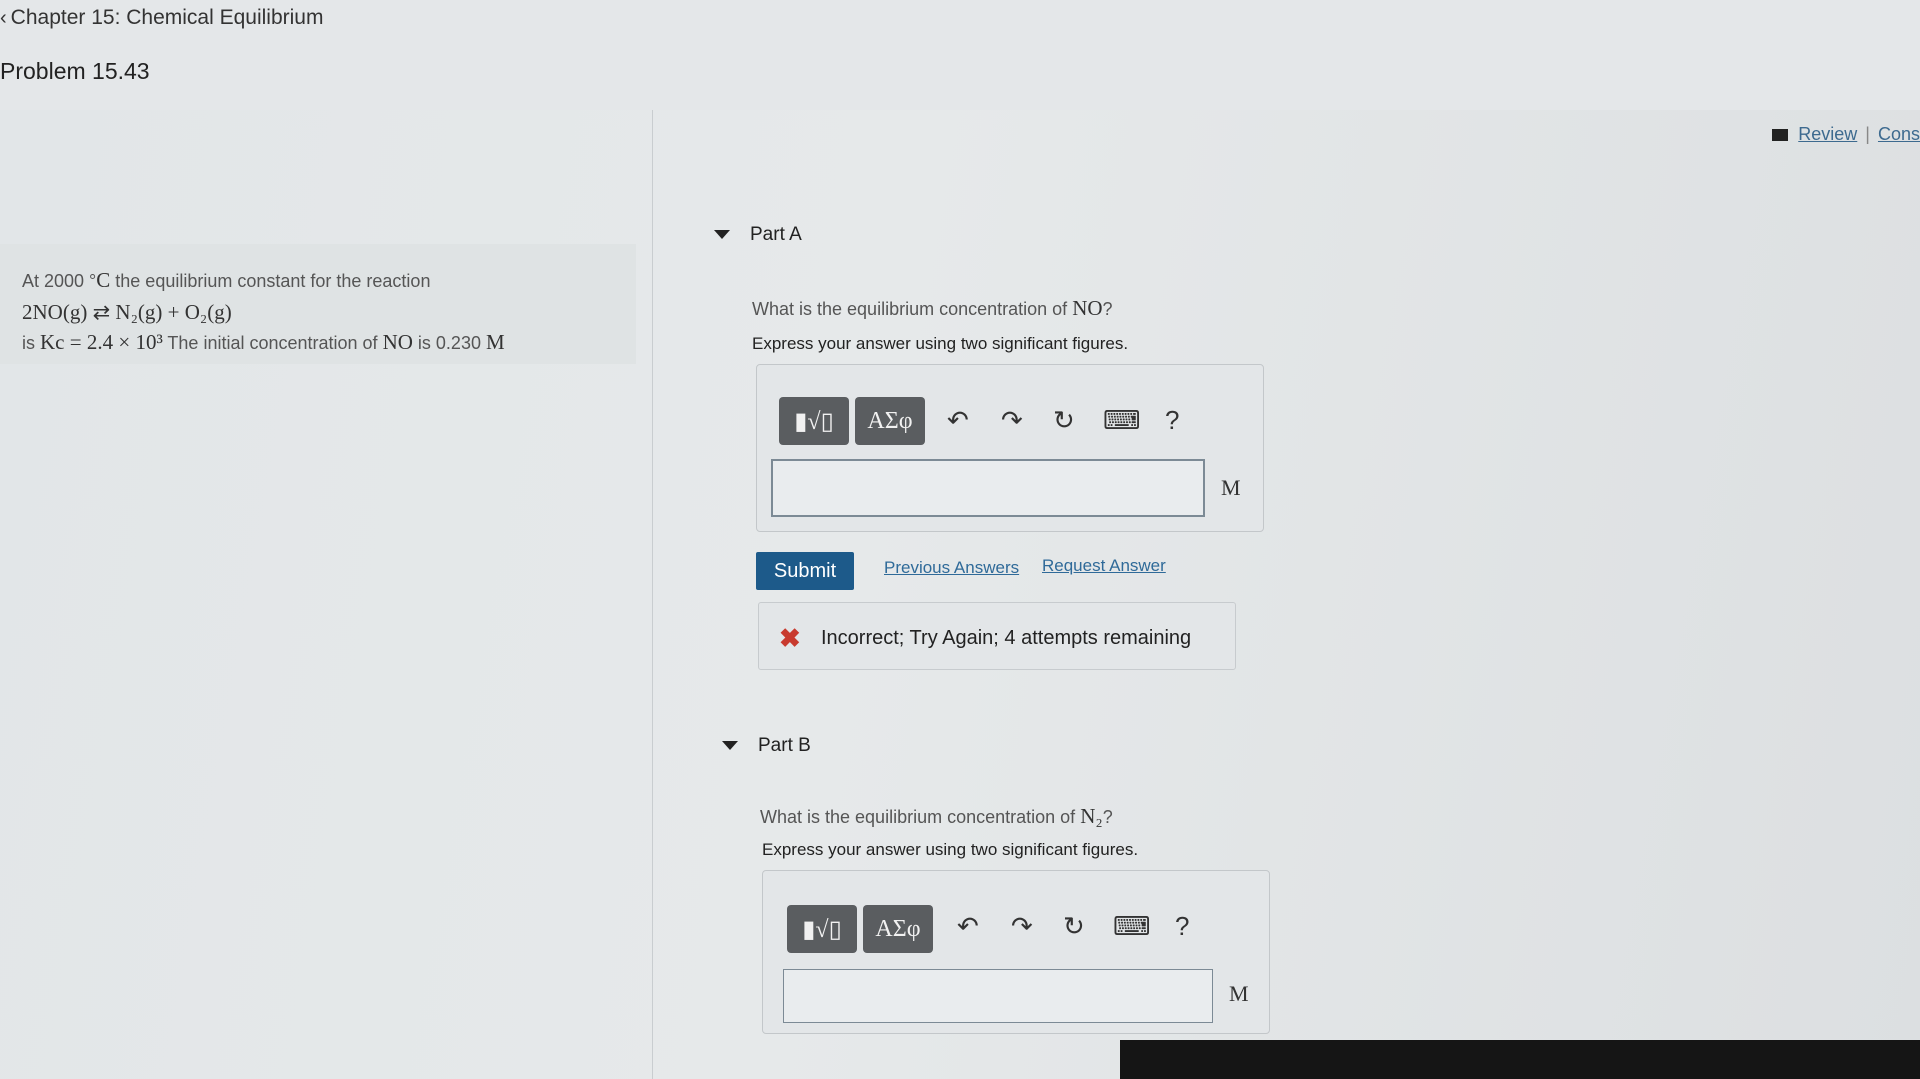  Describe the element at coordinates (59, 281) in the screenshot. I see `statement-temp: At 2000 °` at that location.